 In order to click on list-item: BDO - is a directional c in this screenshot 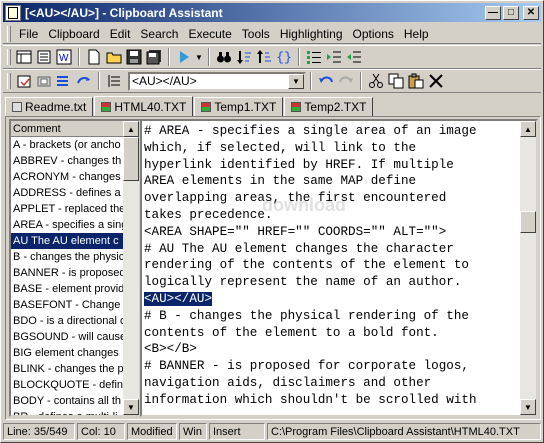, I will do `click(68, 321)`.